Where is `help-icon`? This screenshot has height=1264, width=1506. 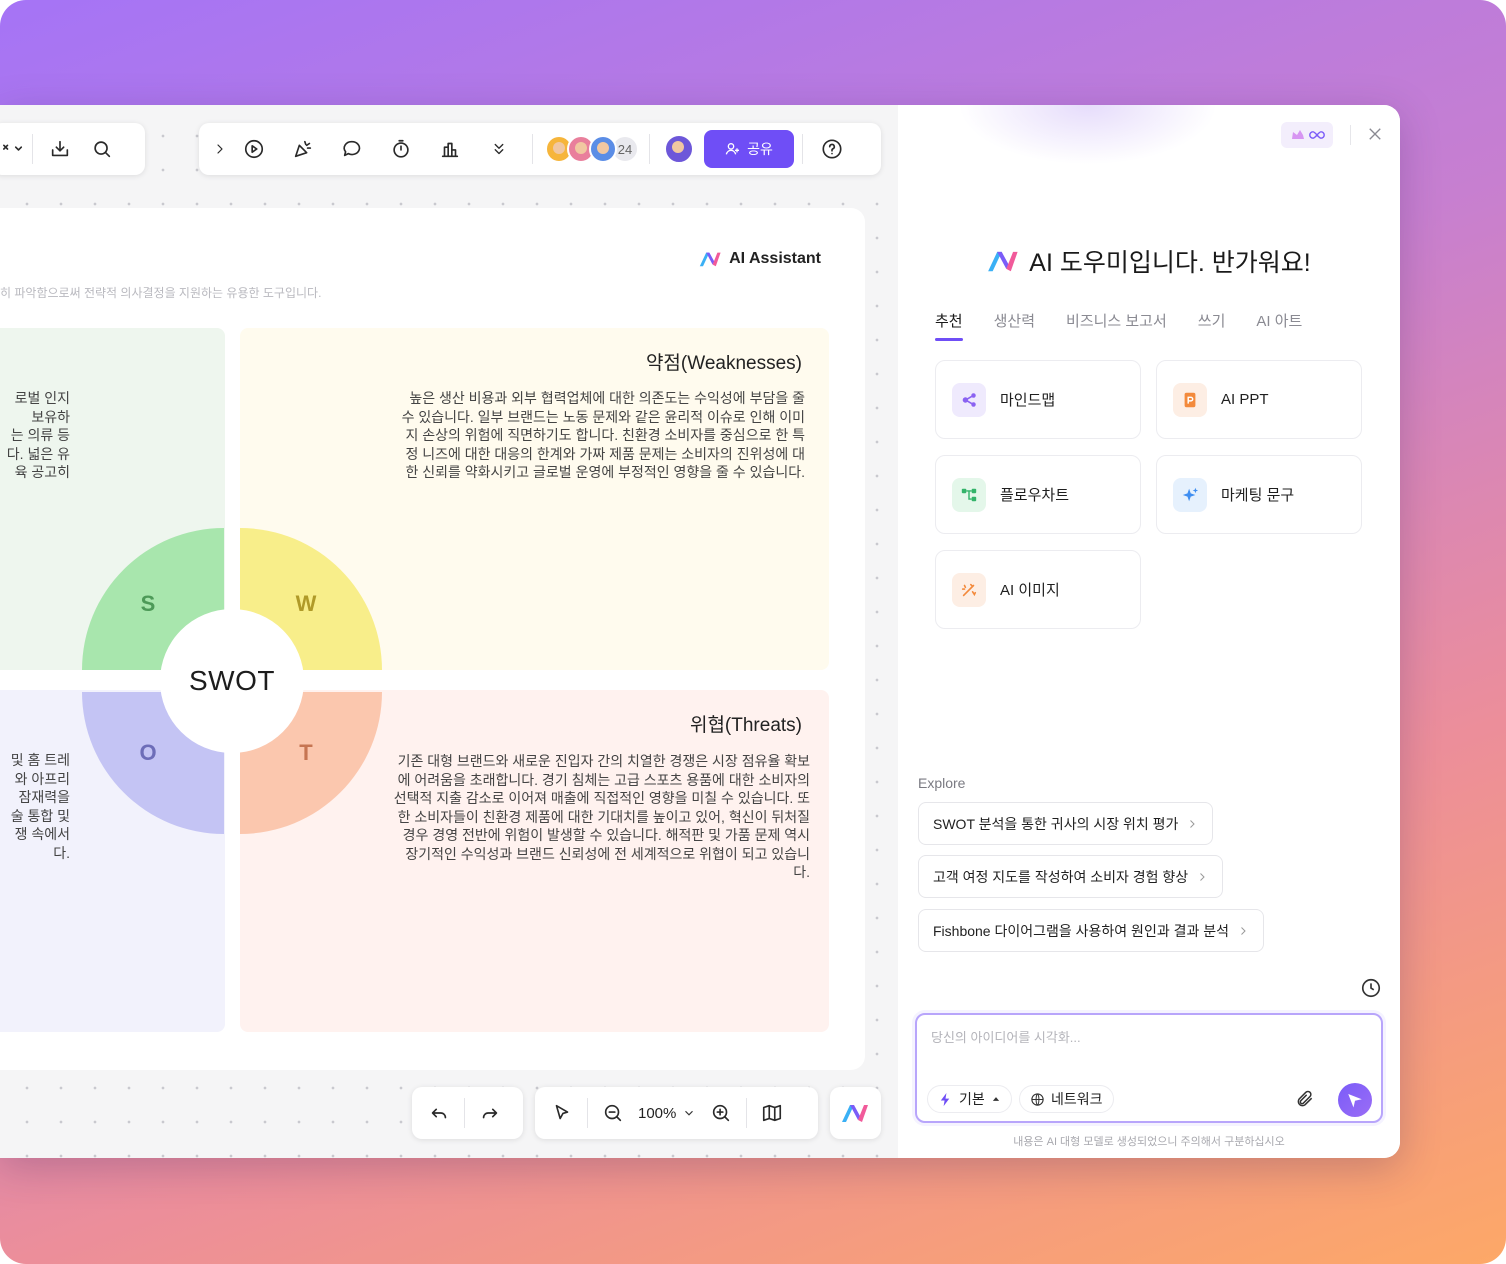
help-icon is located at coordinates (832, 149).